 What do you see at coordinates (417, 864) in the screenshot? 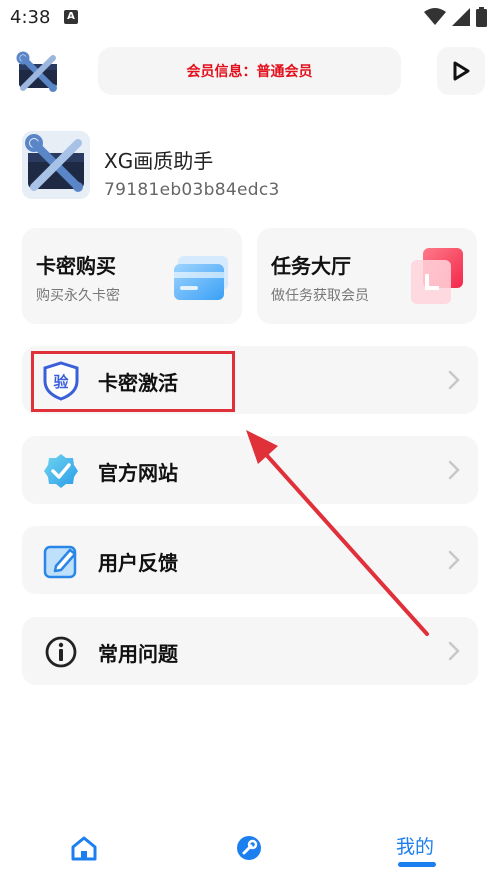
I see `nav-active-indicator` at bounding box center [417, 864].